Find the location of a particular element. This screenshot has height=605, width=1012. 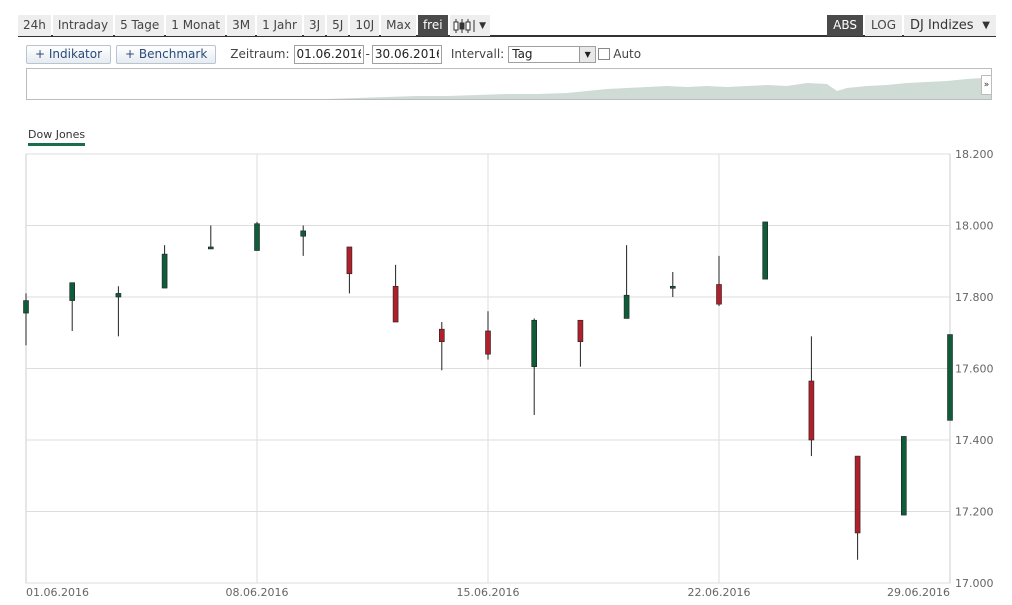

x-tick-label: 08.06.2016 is located at coordinates (257, 592).